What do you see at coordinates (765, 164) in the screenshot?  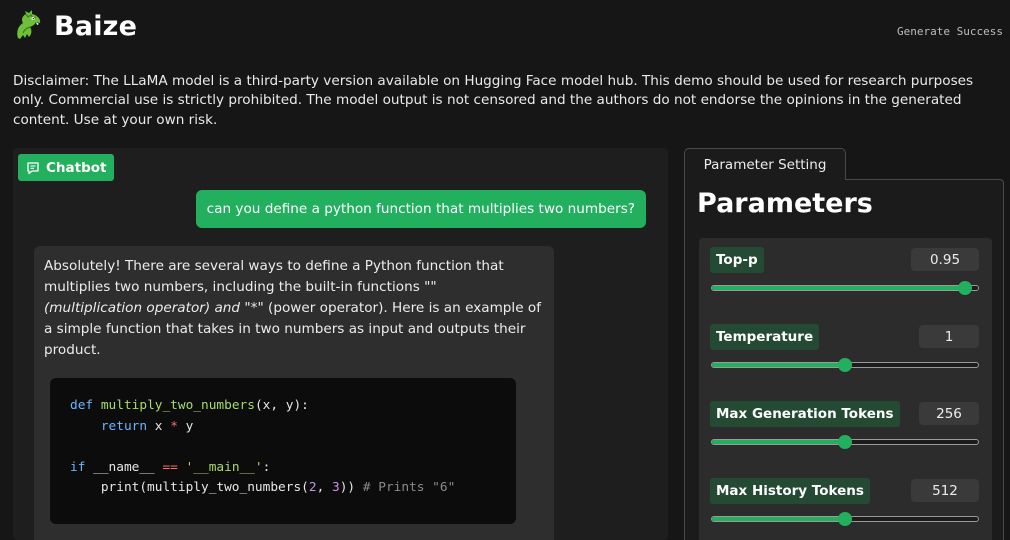 I see `tab-parameter-setting: Parameter Setting` at bounding box center [765, 164].